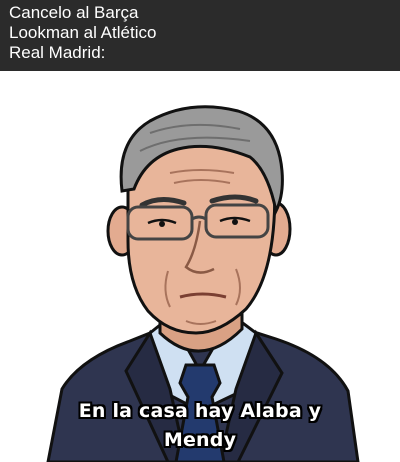  What do you see at coordinates (162, 224) in the screenshot?
I see `left-eye` at bounding box center [162, 224].